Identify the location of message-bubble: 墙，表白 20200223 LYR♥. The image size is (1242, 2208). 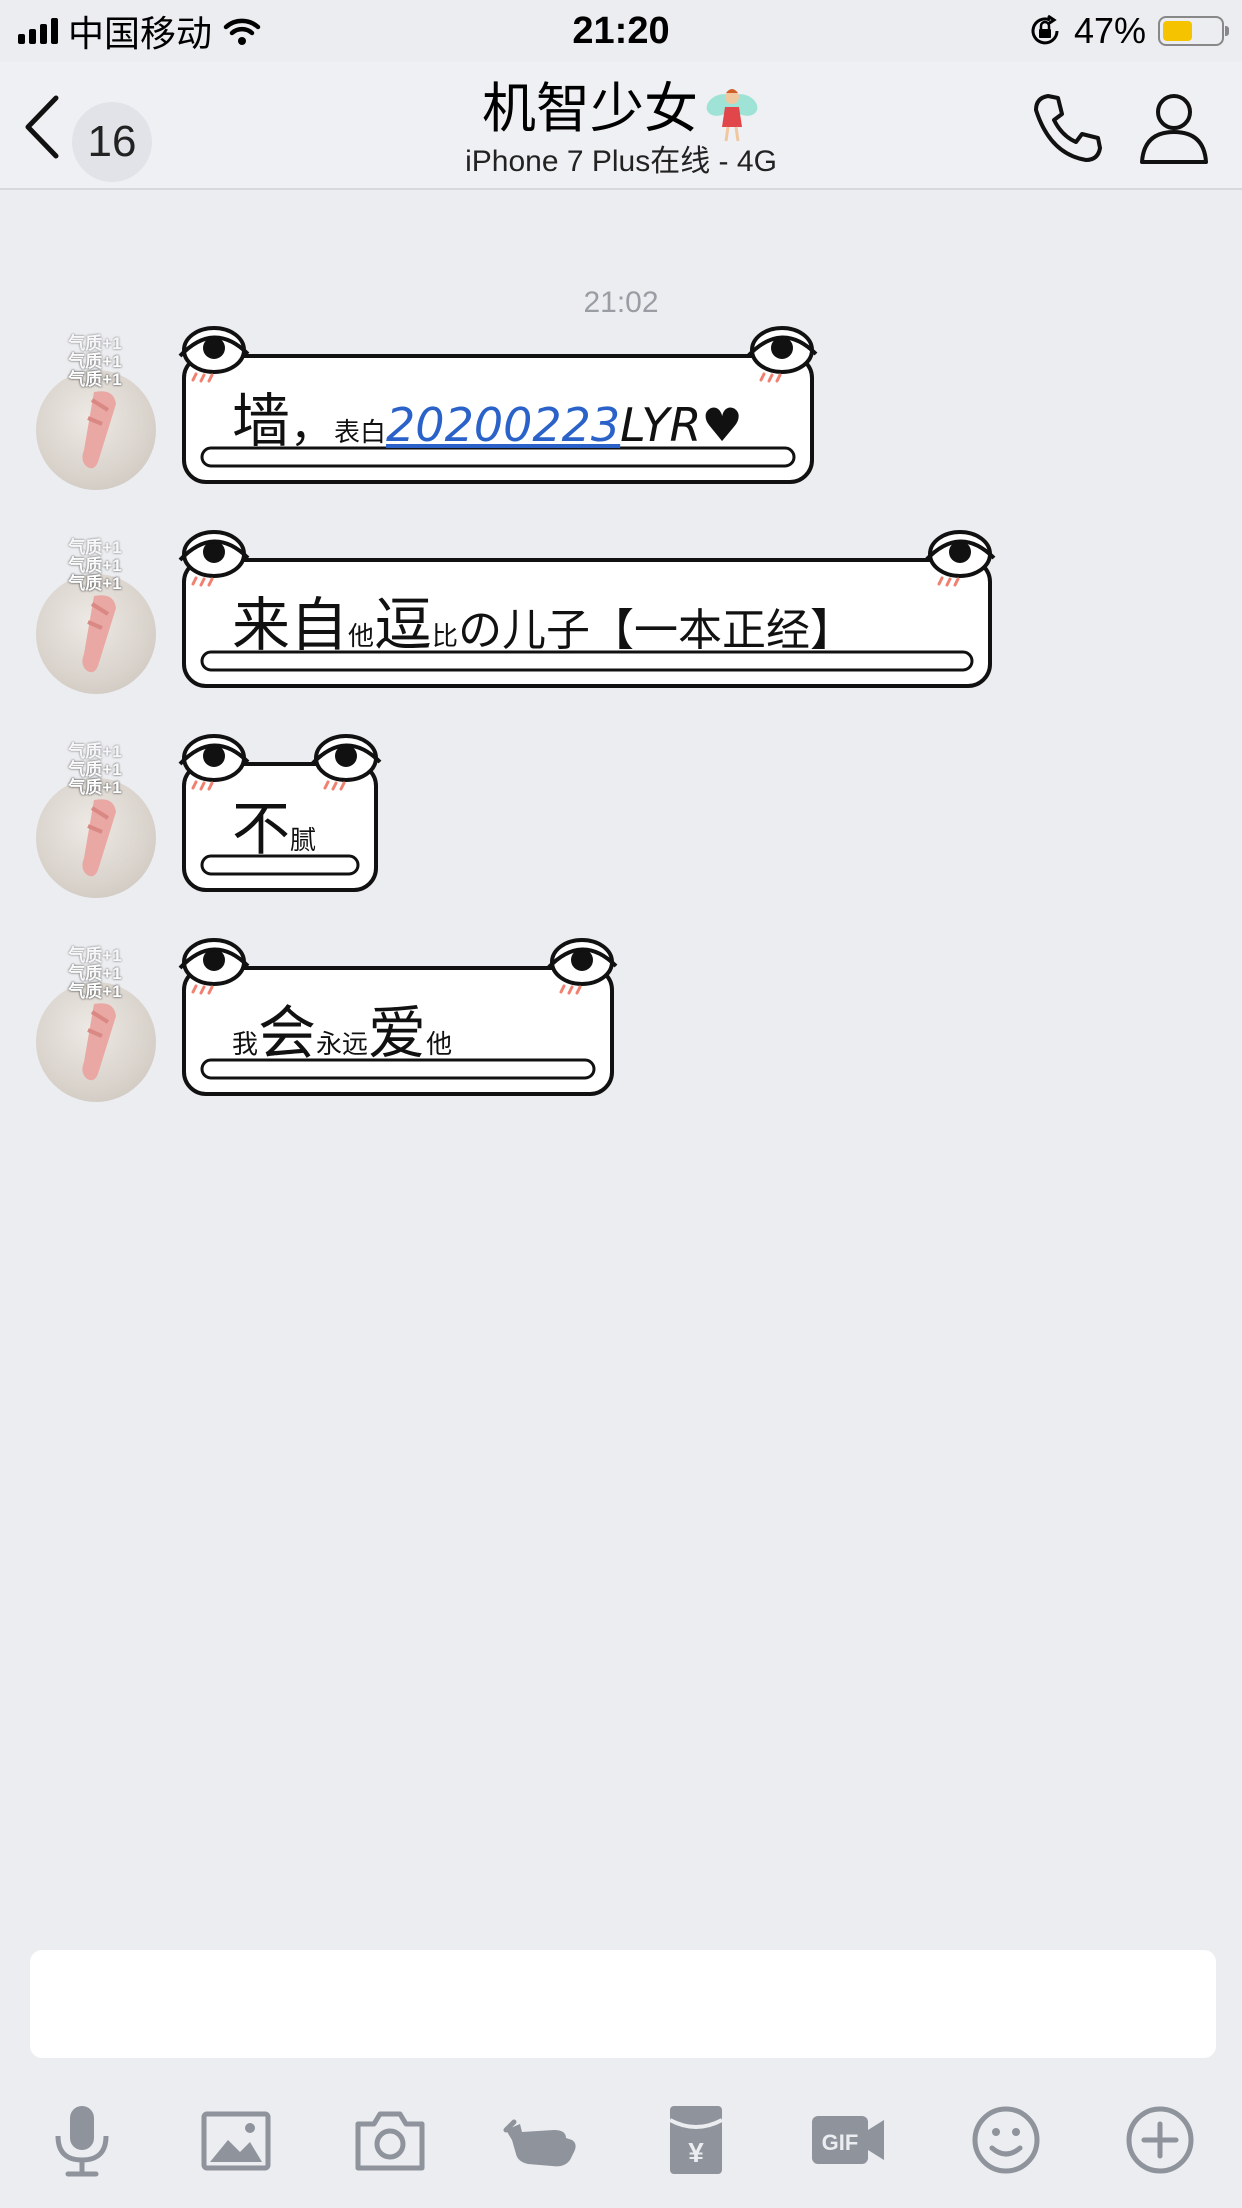
(498, 406).